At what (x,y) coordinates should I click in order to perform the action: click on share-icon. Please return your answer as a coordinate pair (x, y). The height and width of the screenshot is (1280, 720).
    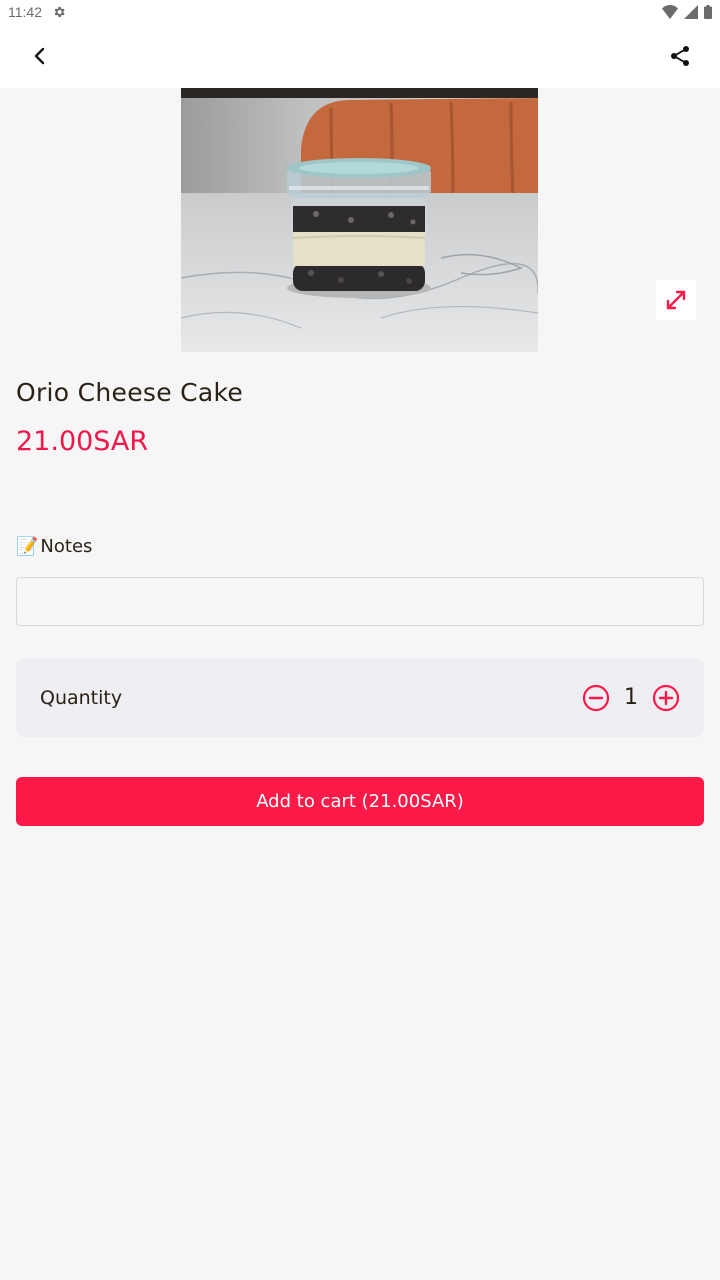
    Looking at the image, I should click on (680, 56).